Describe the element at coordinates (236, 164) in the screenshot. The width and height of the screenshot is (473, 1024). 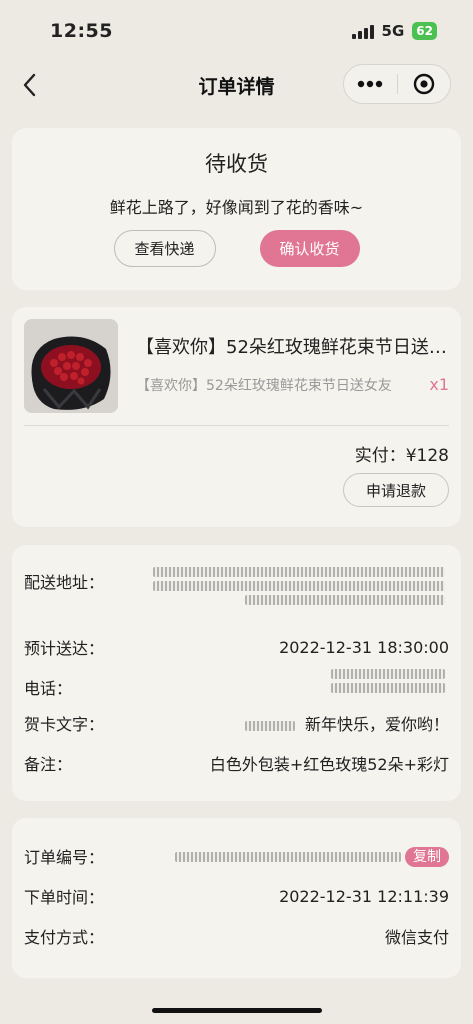
I see `order-status-title: 待收货` at that location.